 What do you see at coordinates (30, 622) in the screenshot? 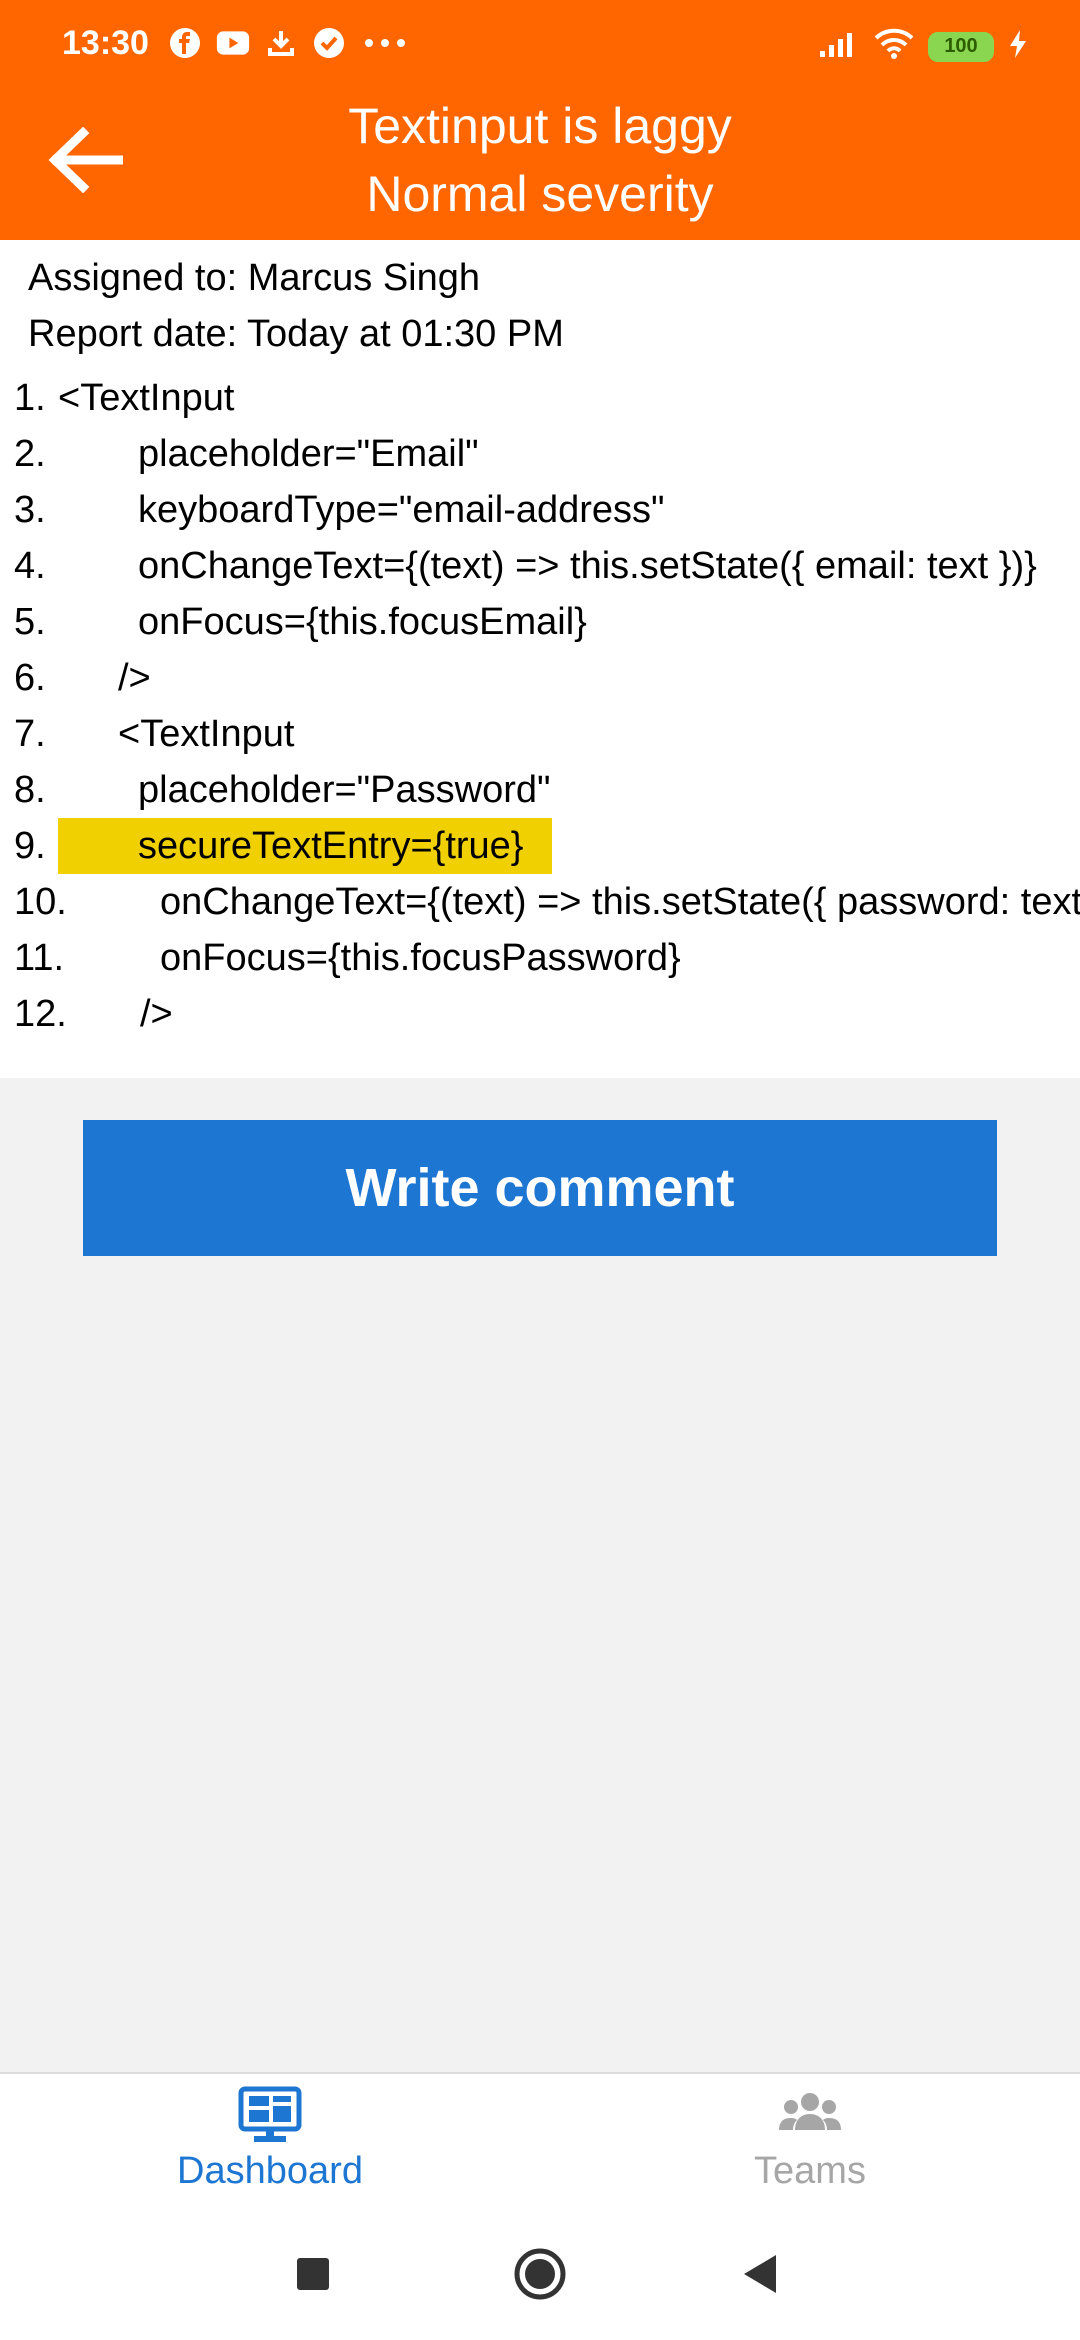
I see `code-line-number: 5.` at bounding box center [30, 622].